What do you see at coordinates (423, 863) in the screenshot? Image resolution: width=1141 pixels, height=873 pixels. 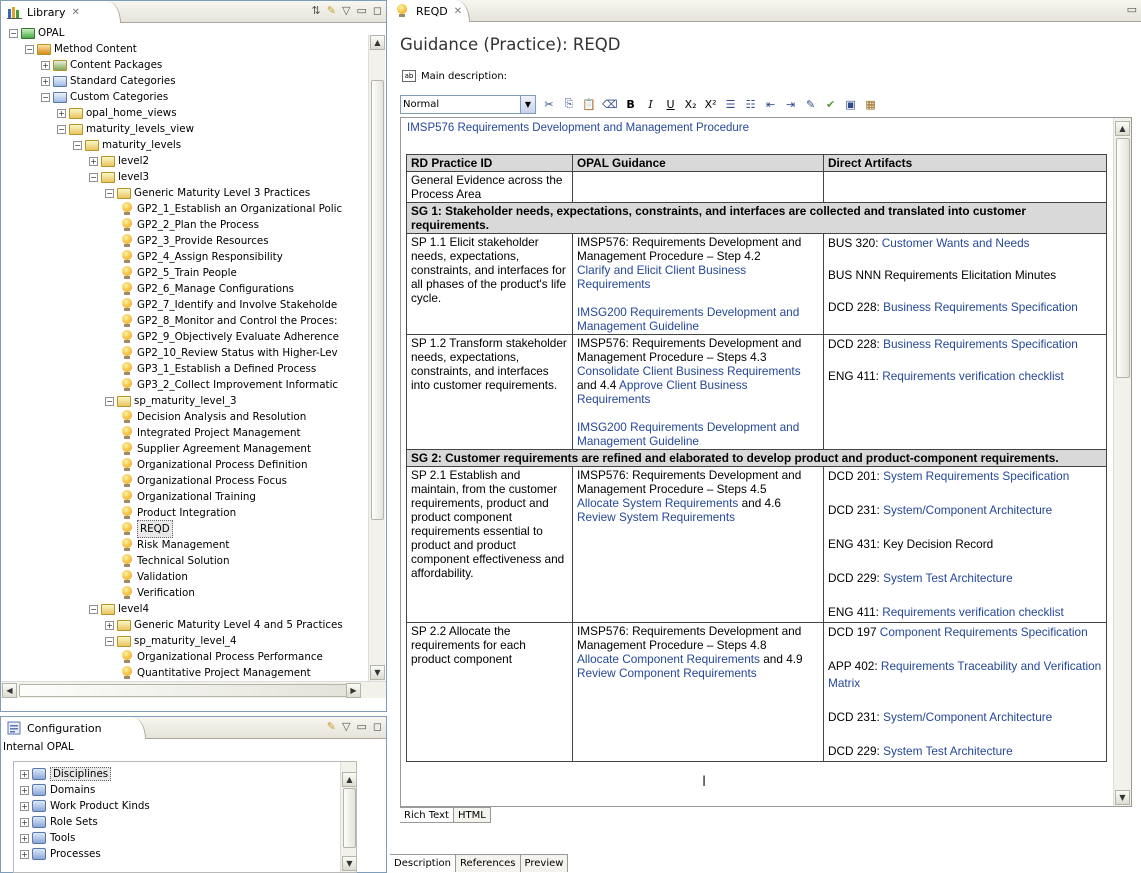 I see `tab-description: Description` at bounding box center [423, 863].